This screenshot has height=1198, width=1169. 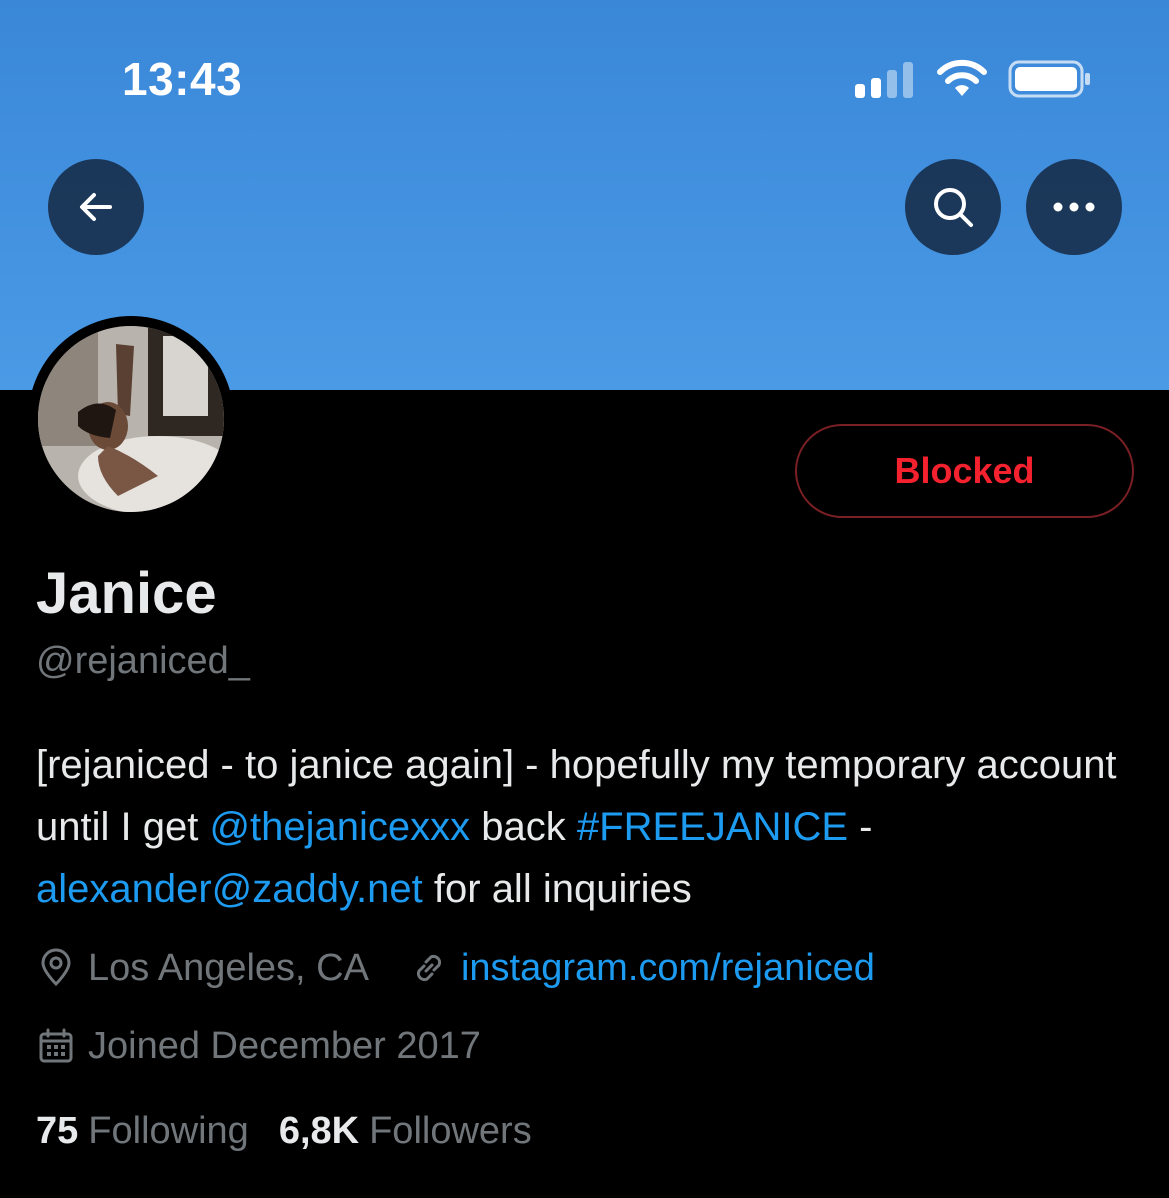 I want to click on avatar, so click(x=131, y=419).